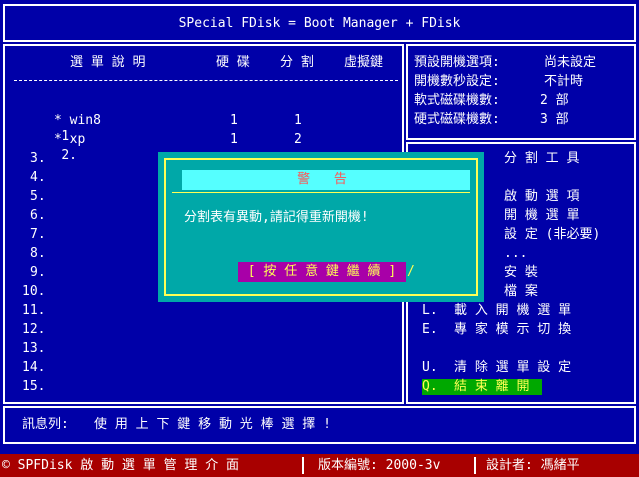 The height and width of the screenshot is (477, 639). I want to click on status-version: 版本編號: 2000-3v, so click(379, 465).